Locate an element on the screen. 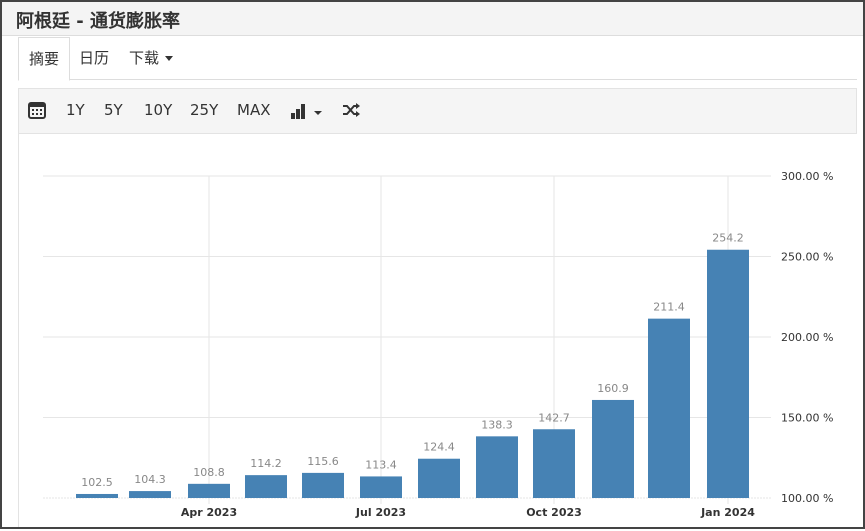 This screenshot has width=865, height=531. tab-download-label: 下载 is located at coordinates (144, 58).